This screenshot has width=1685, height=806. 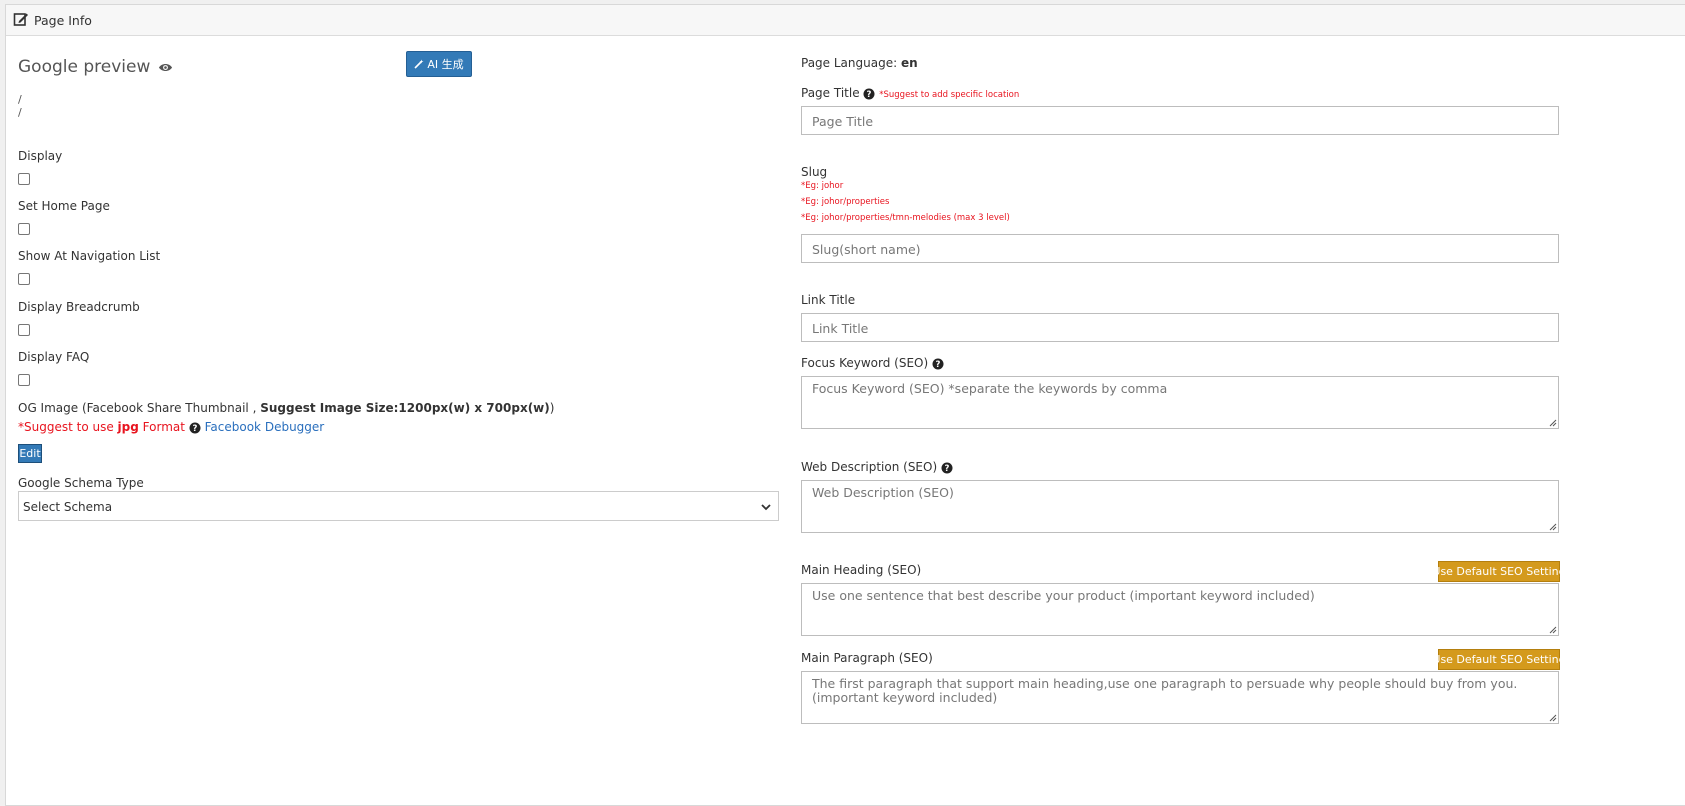 What do you see at coordinates (445, 64) in the screenshot?
I see `ai-generate-label: AI 生成` at bounding box center [445, 64].